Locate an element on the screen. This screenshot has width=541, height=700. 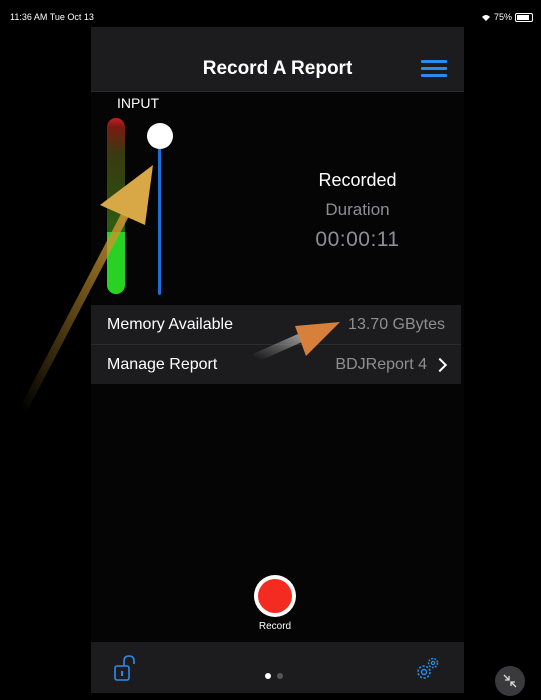
duration-label: Duration is located at coordinates (357, 209).